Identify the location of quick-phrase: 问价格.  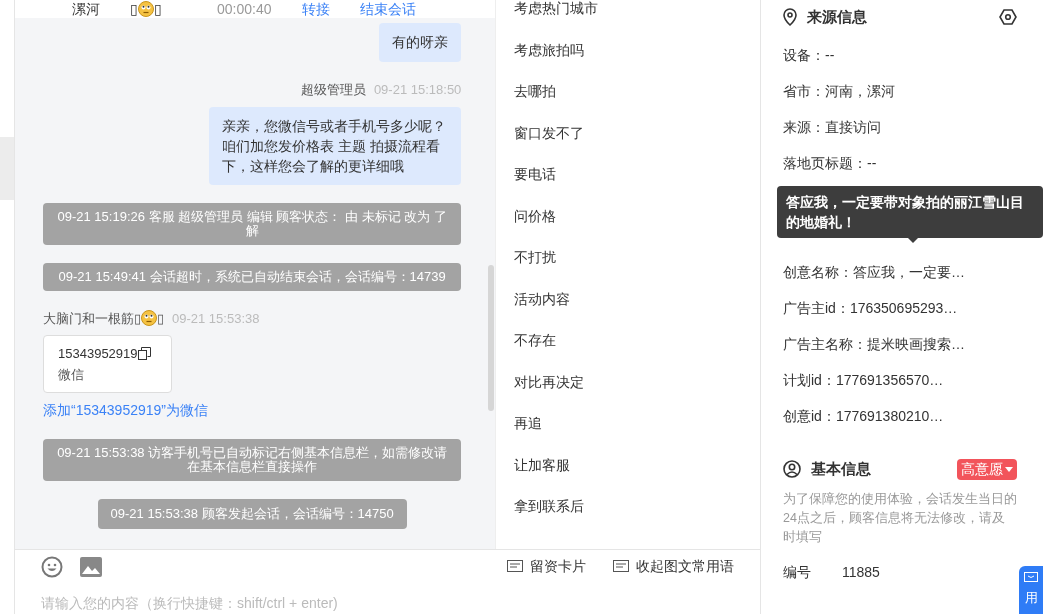
(637, 216).